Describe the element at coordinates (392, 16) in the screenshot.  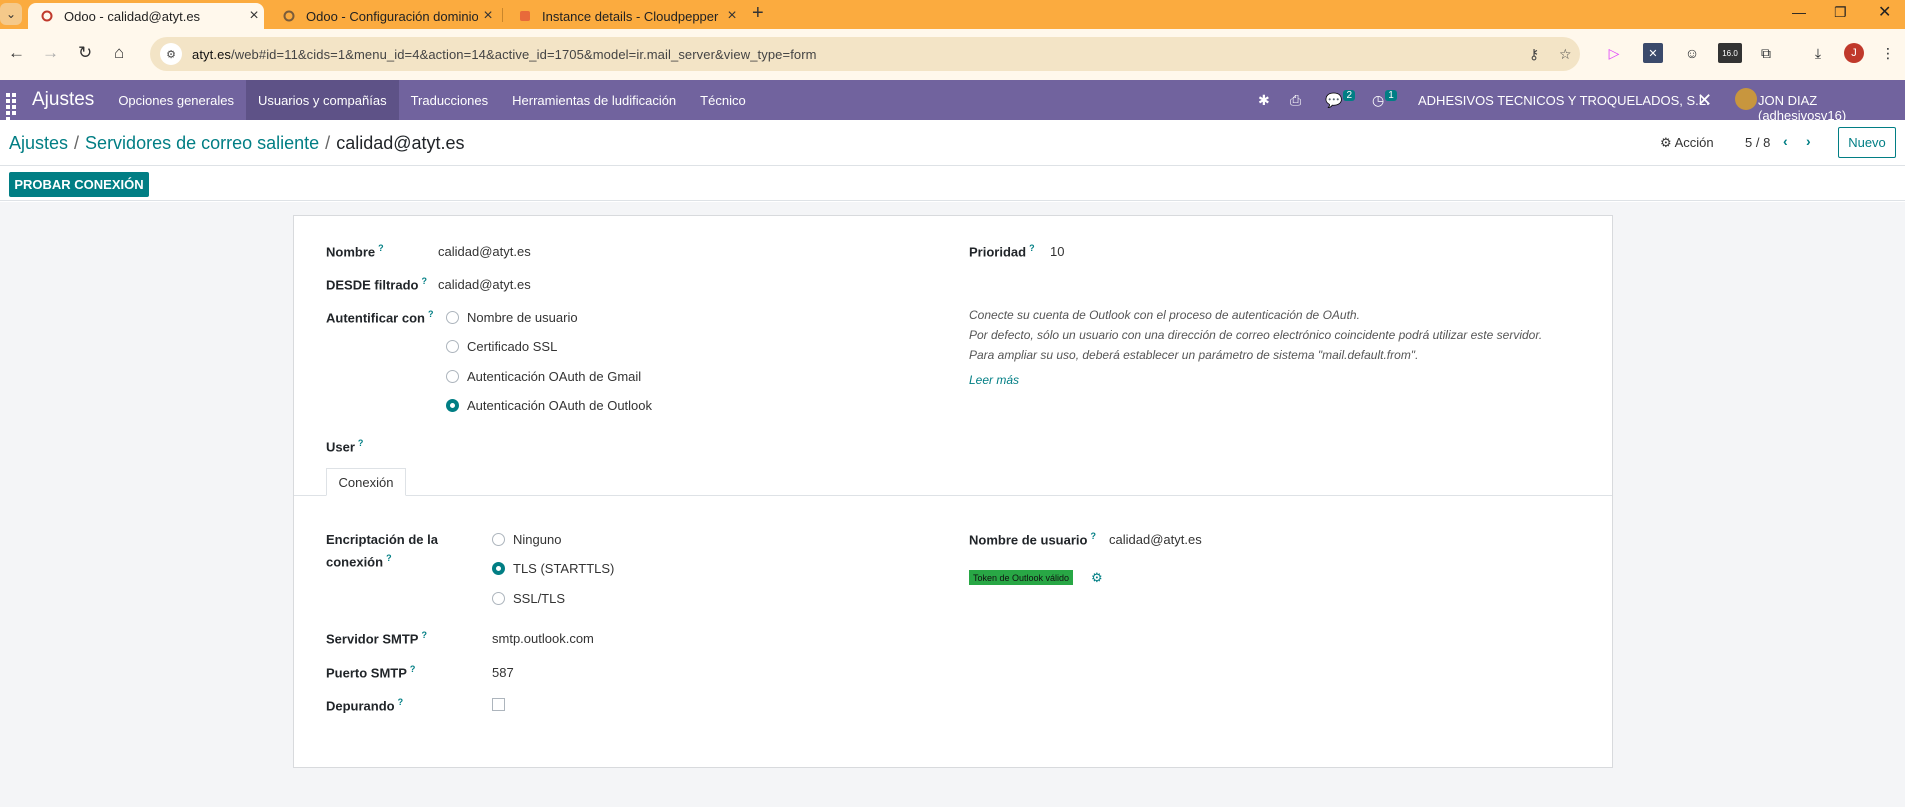
I see `browser-tab-title: Odoo - Configuración dominio` at that location.